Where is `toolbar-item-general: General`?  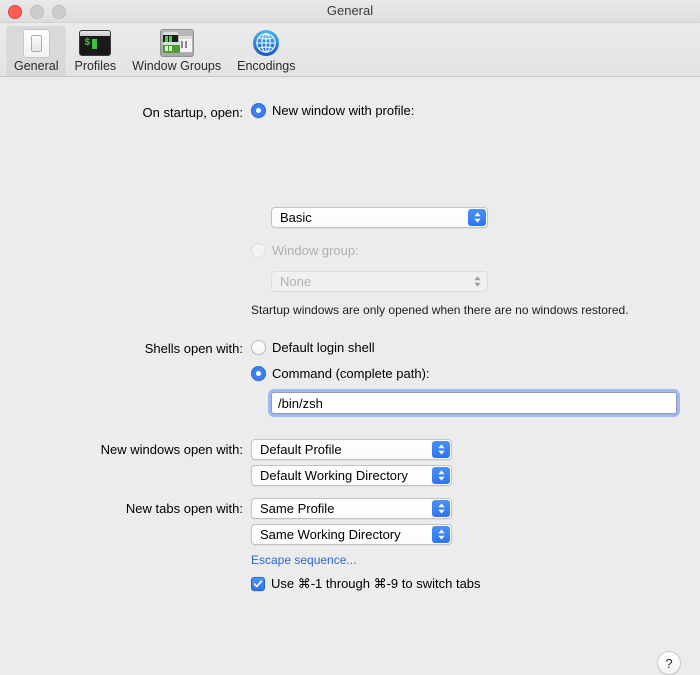
toolbar-item-general: General is located at coordinates (36, 51).